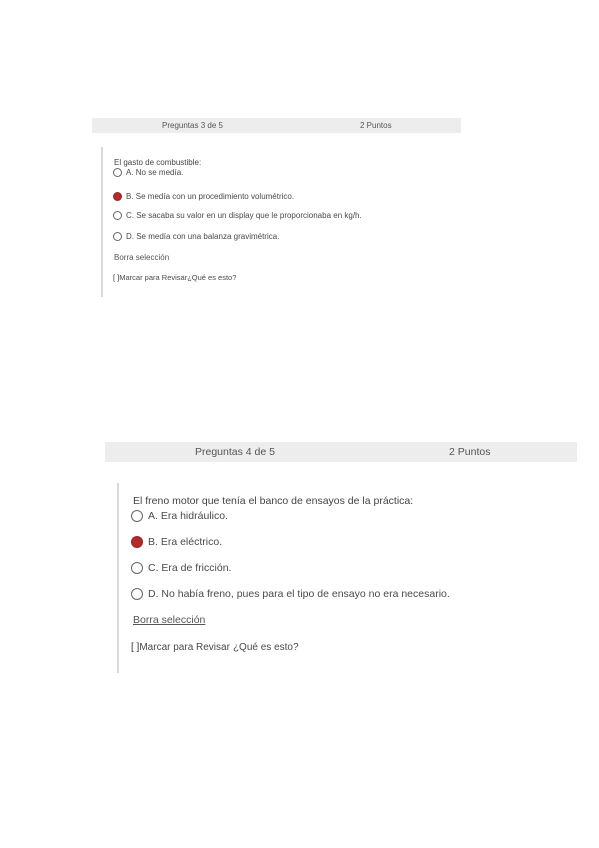 Image resolution: width=599 pixels, height=848 pixels. I want to click on answer-option-a: A. No se medía., so click(148, 172).